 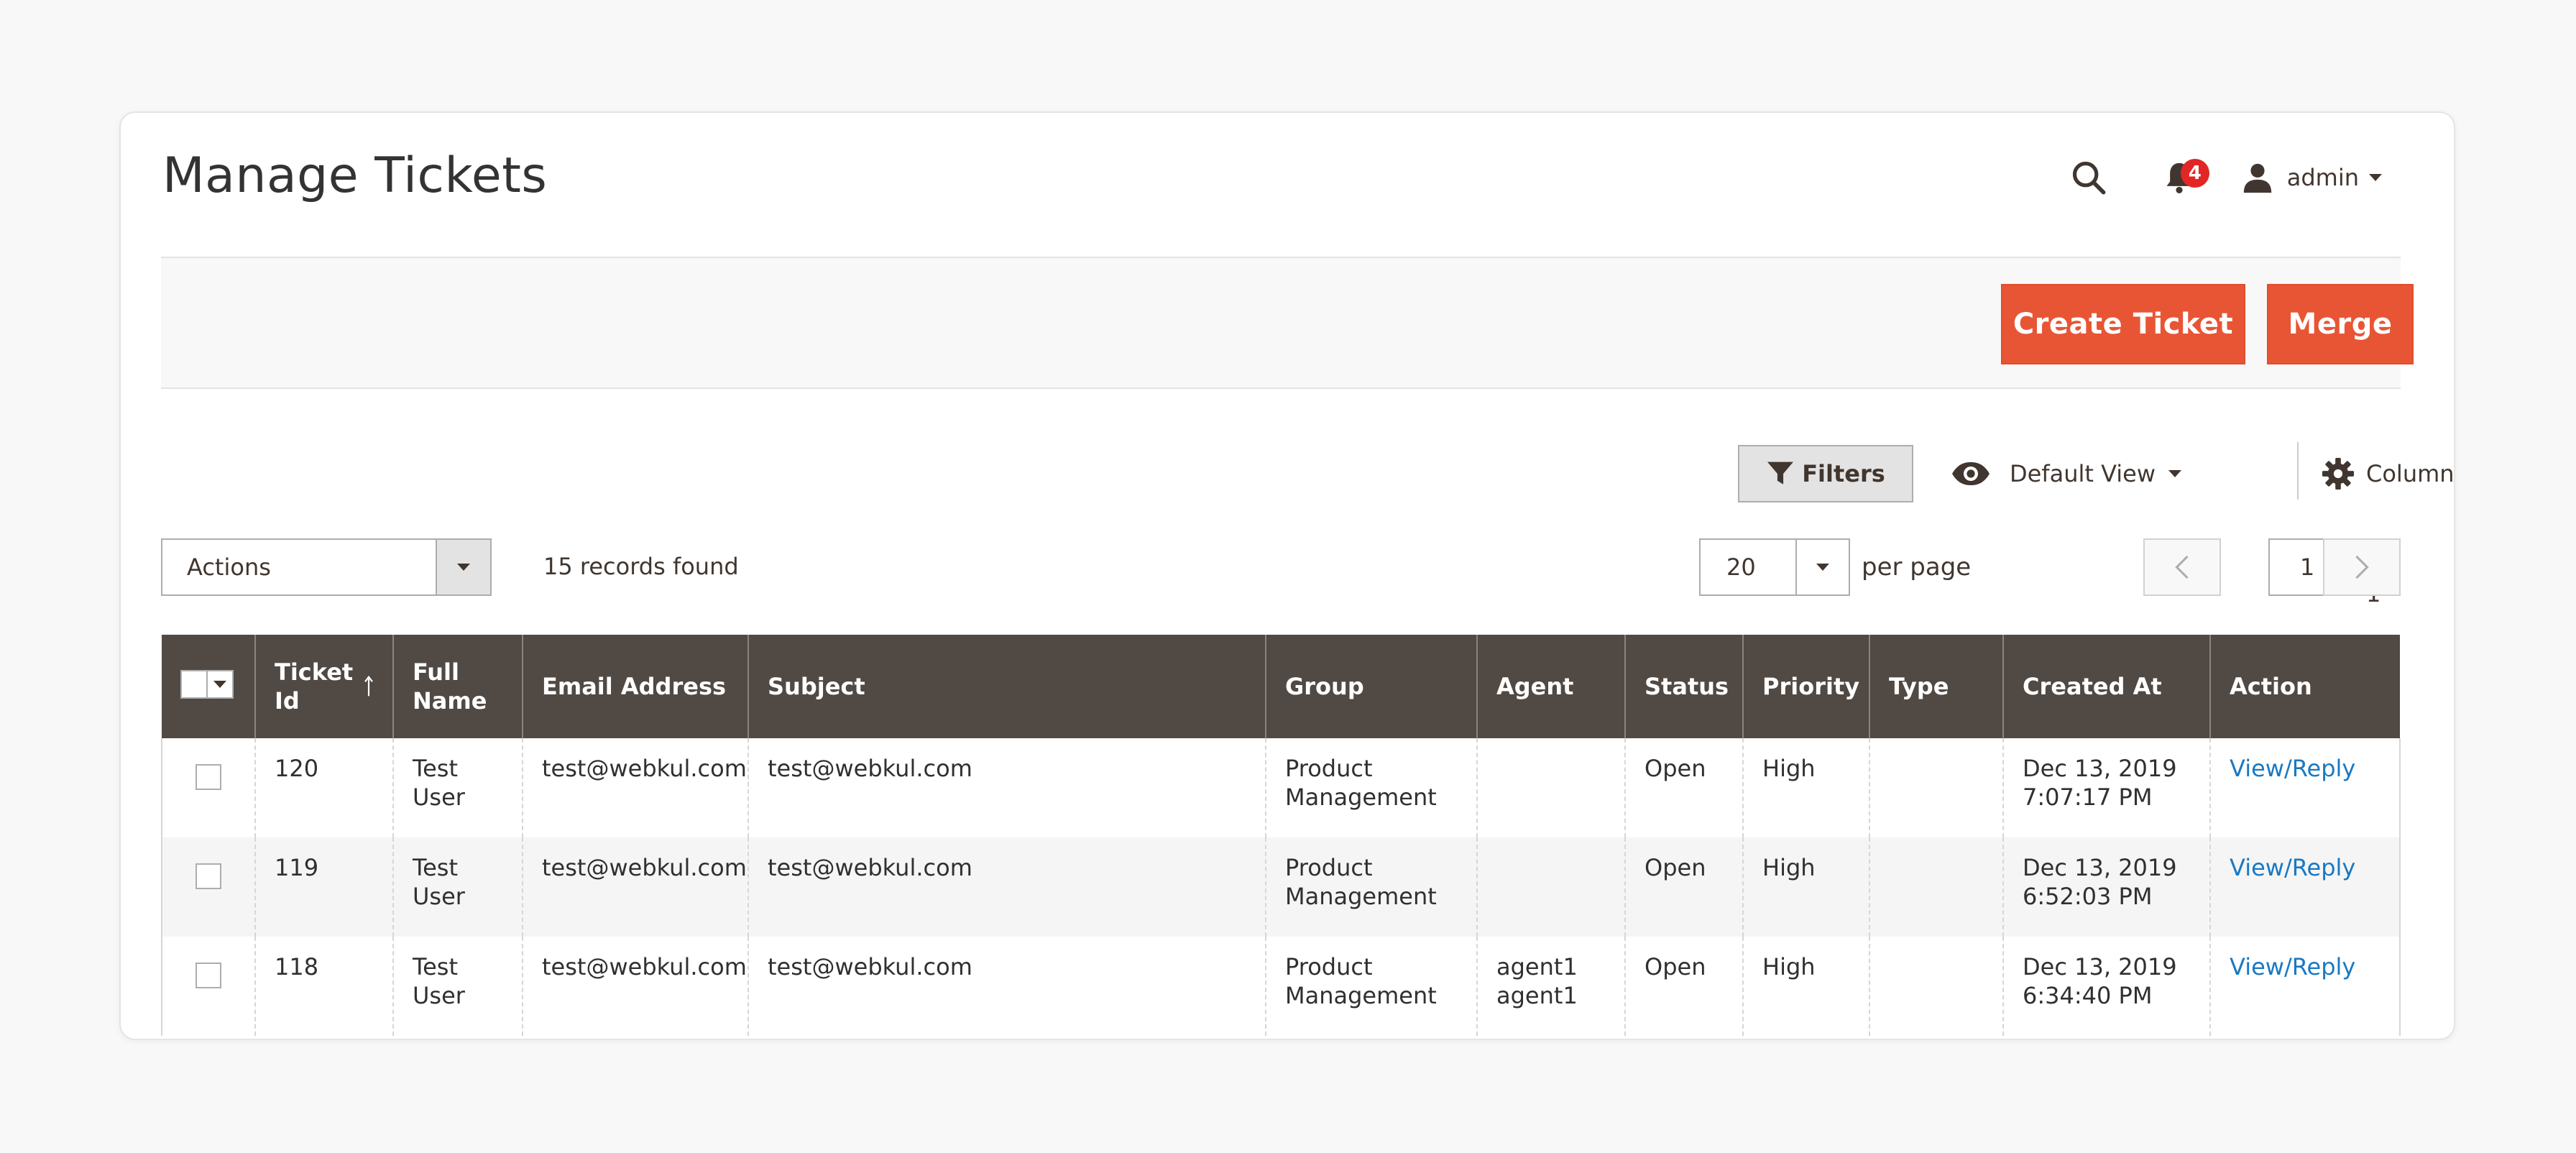 I want to click on status-cell: Open, so click(x=1683, y=986).